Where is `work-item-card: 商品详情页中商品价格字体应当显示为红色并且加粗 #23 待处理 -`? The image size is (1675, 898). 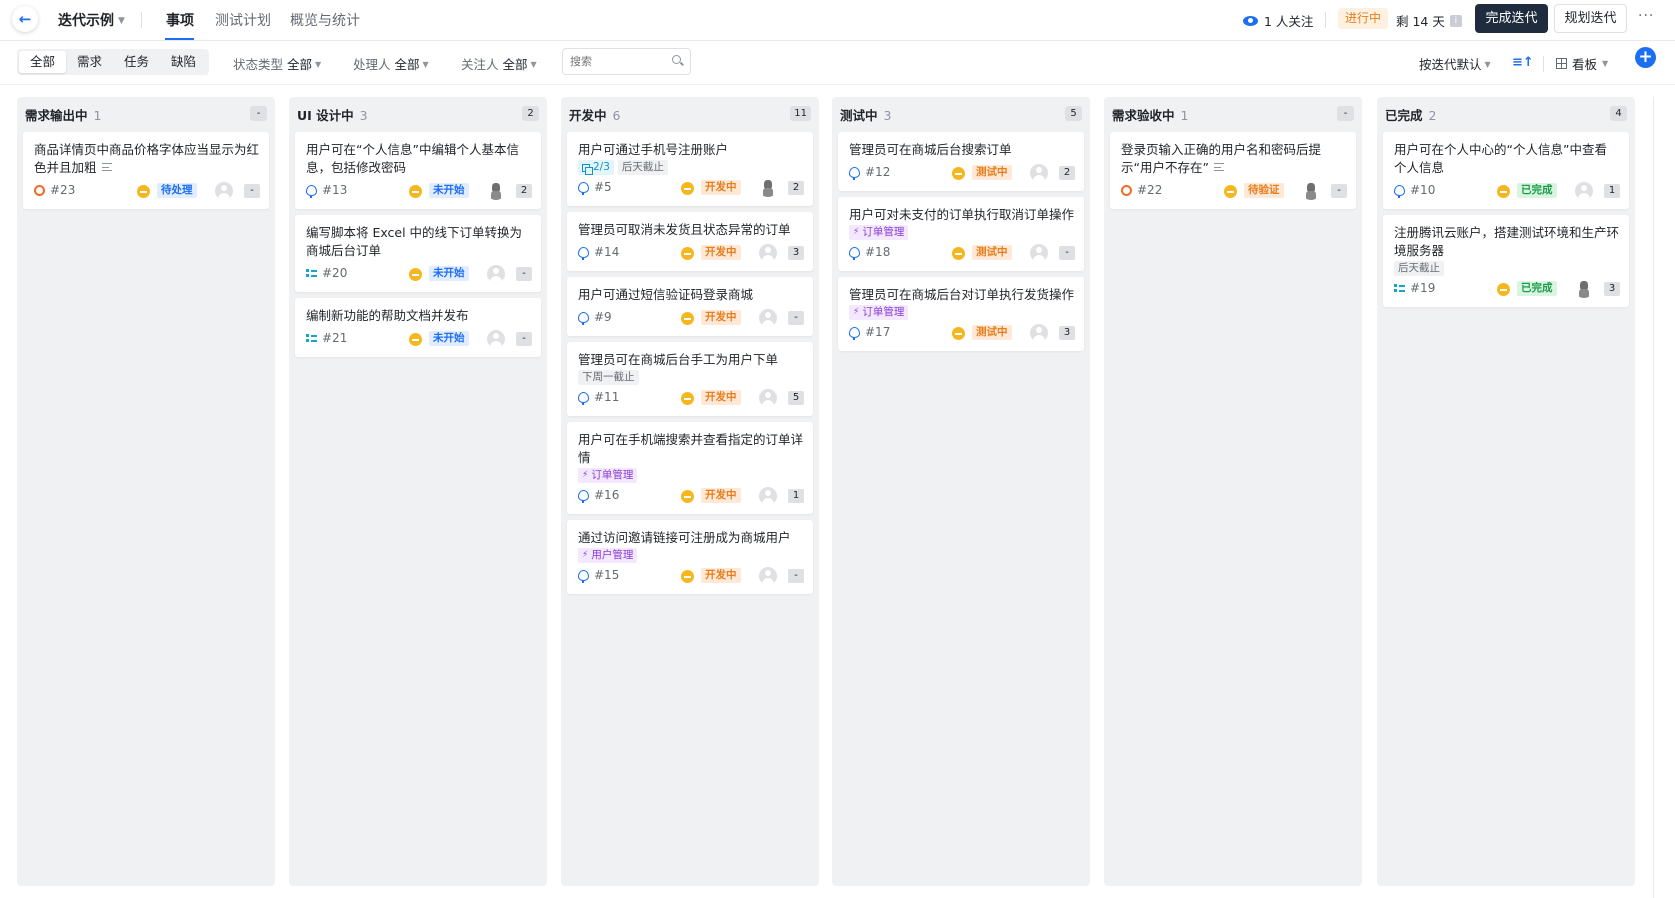
work-item-card: 商品详情页中商品价格字体应当显示为红色并且加粗 #23 待处理 - is located at coordinates (146, 170).